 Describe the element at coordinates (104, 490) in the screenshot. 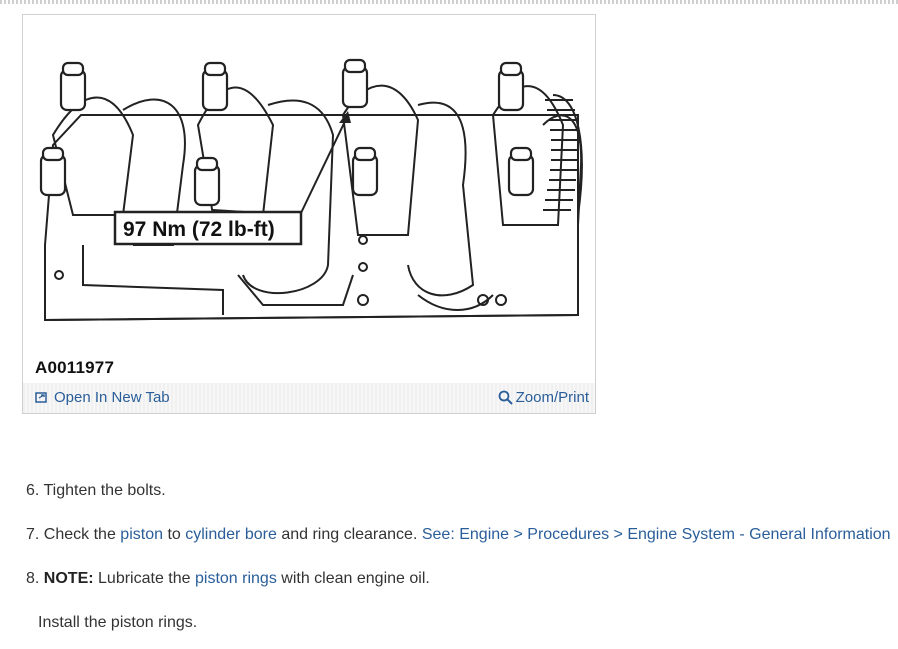

I see `step-text: Tighten the bolts.` at that location.